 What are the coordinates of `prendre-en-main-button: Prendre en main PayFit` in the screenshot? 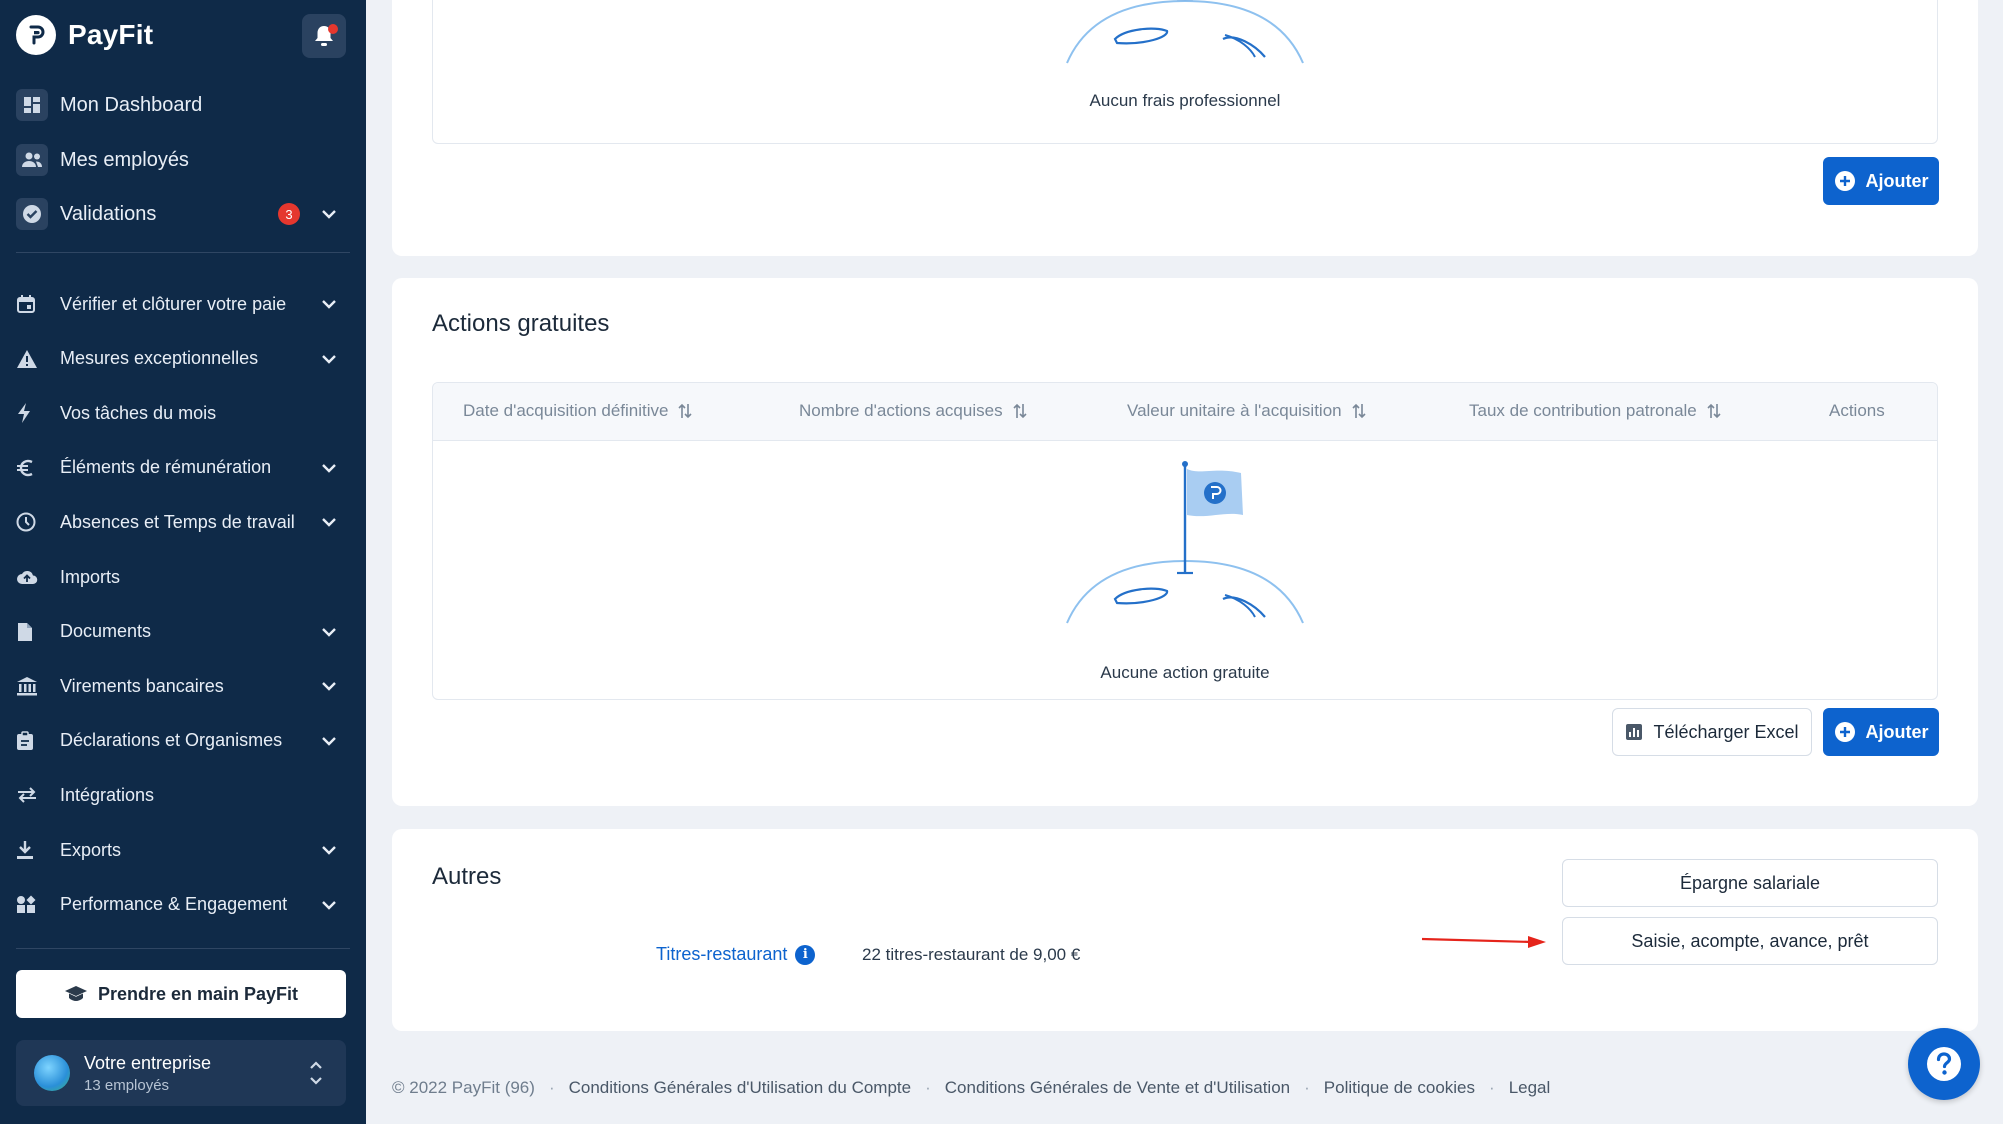 It's located at (181, 994).